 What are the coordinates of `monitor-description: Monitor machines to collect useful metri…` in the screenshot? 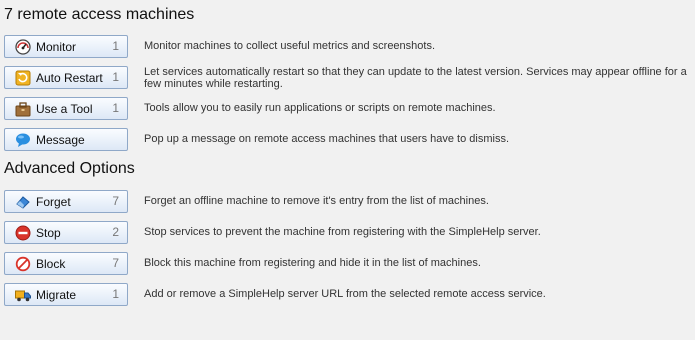 It's located at (290, 46).